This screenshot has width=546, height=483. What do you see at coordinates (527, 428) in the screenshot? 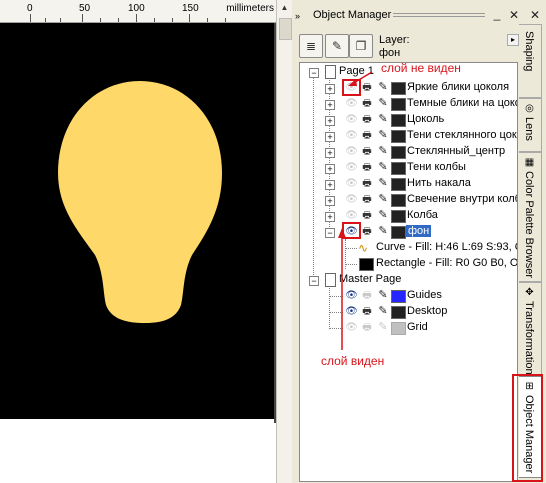
I see `object-manager-tab-highlight` at bounding box center [527, 428].